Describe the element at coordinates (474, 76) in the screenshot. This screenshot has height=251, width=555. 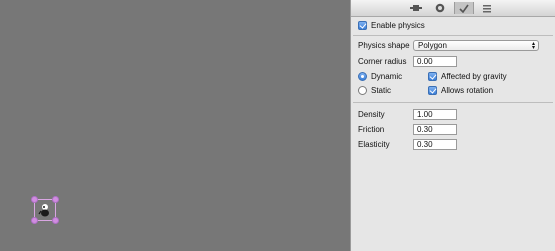
I see `affected-by-gravity-label: Affected by gravity` at that location.